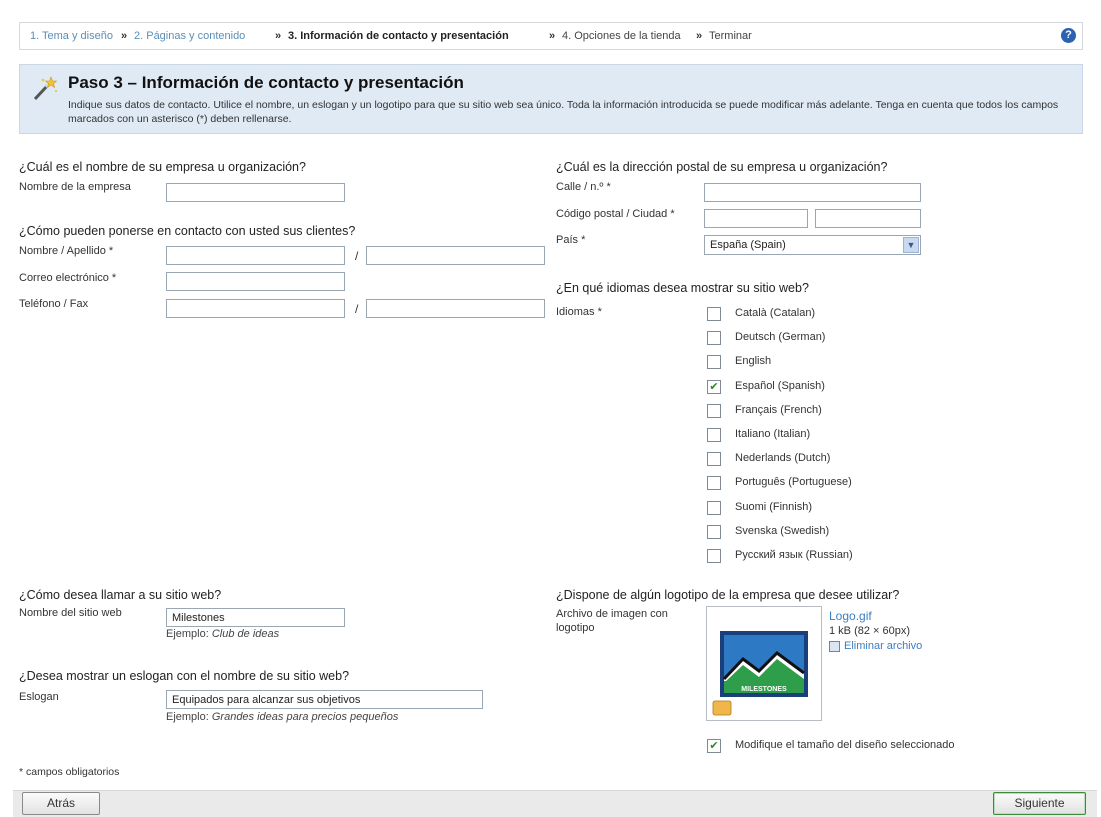  Describe the element at coordinates (455, 255) in the screenshot. I see `last-name-input` at that location.